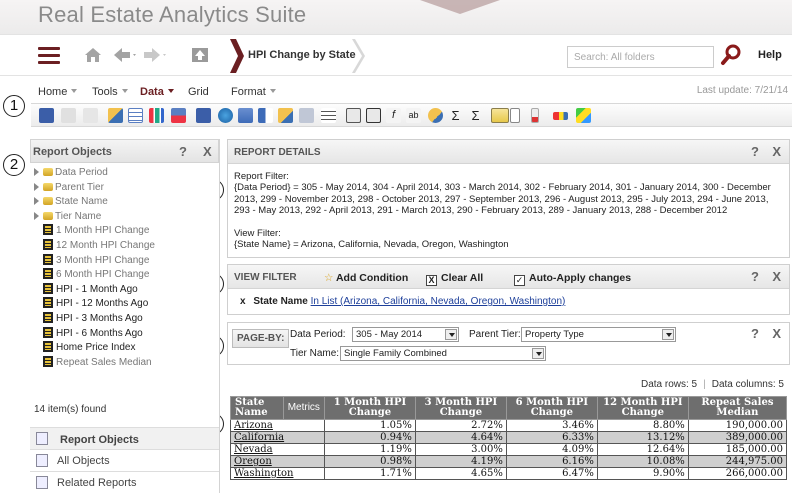 Image resolution: width=792 pixels, height=493 pixels. What do you see at coordinates (500, 115) in the screenshot?
I see `highlight-icon` at bounding box center [500, 115].